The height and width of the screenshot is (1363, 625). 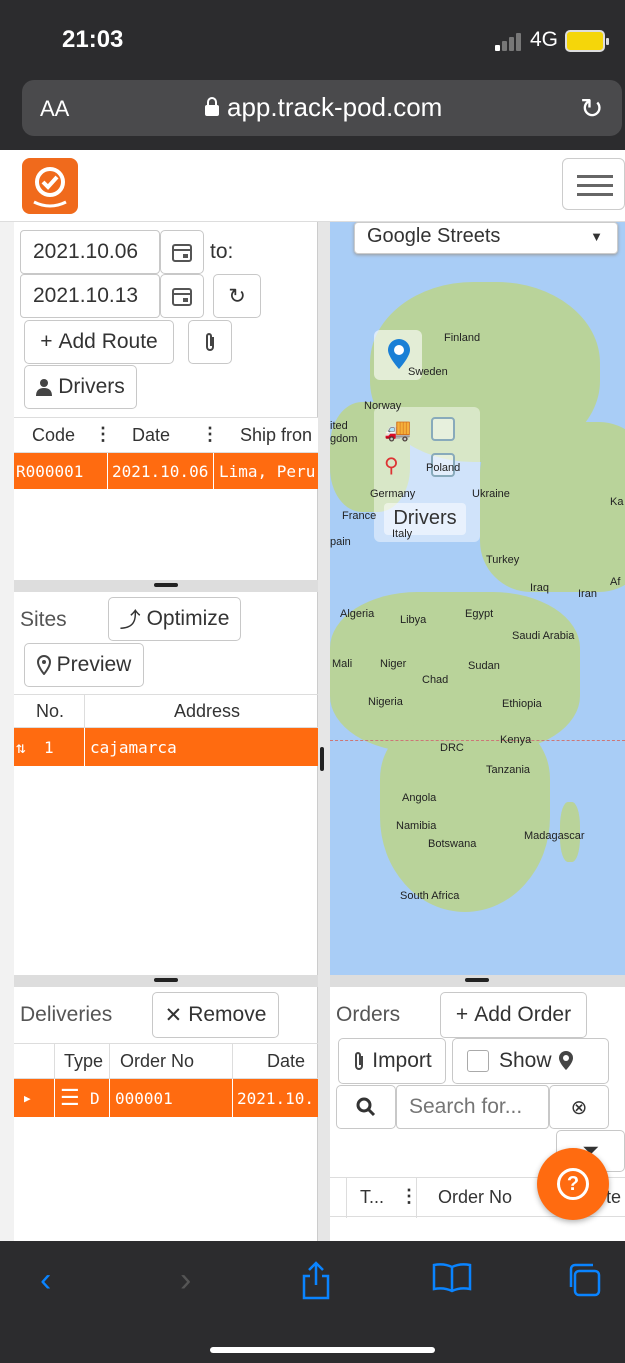 I want to click on col-code: Code, so click(x=53, y=435).